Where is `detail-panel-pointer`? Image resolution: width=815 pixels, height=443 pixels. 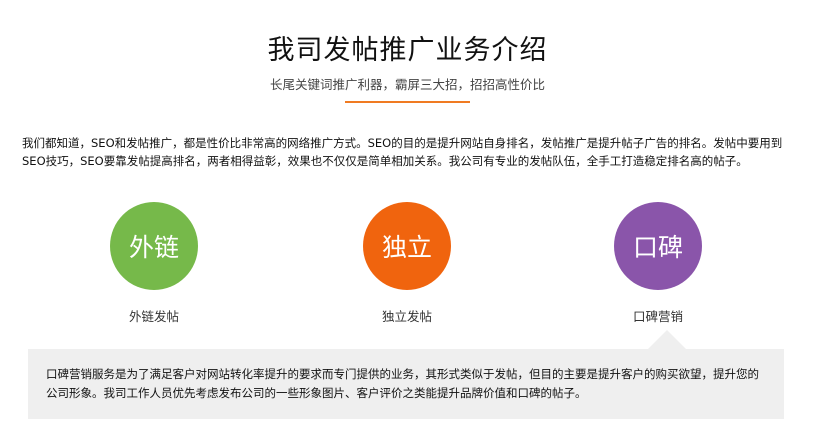 detail-panel-pointer is located at coordinates (667, 339).